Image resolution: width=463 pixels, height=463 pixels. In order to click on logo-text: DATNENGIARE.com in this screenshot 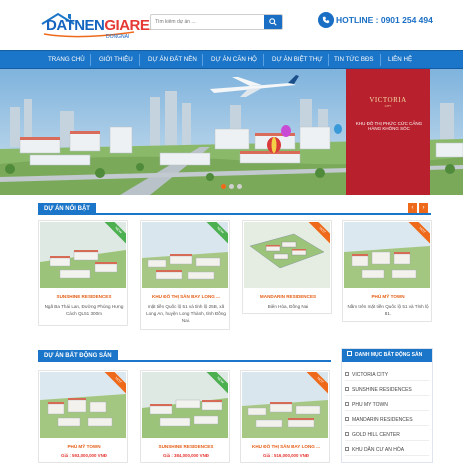, I will do `click(103, 25)`.